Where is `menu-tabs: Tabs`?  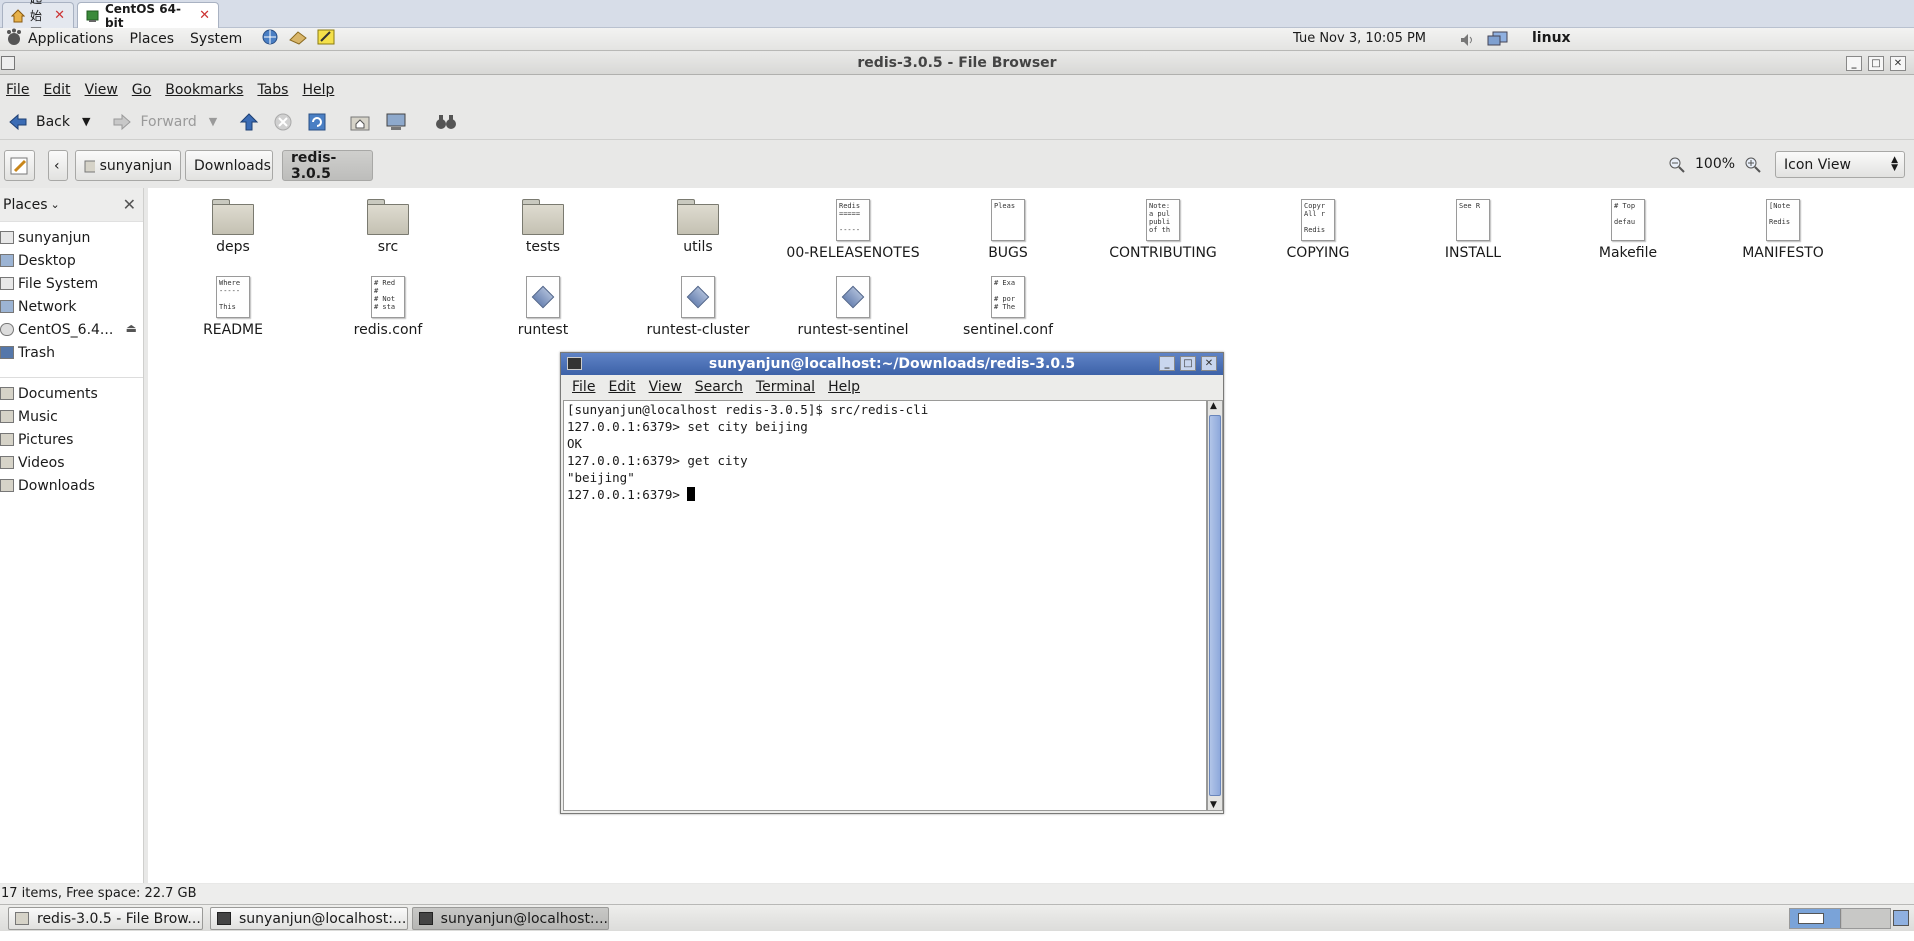
menu-tabs: Tabs is located at coordinates (272, 90).